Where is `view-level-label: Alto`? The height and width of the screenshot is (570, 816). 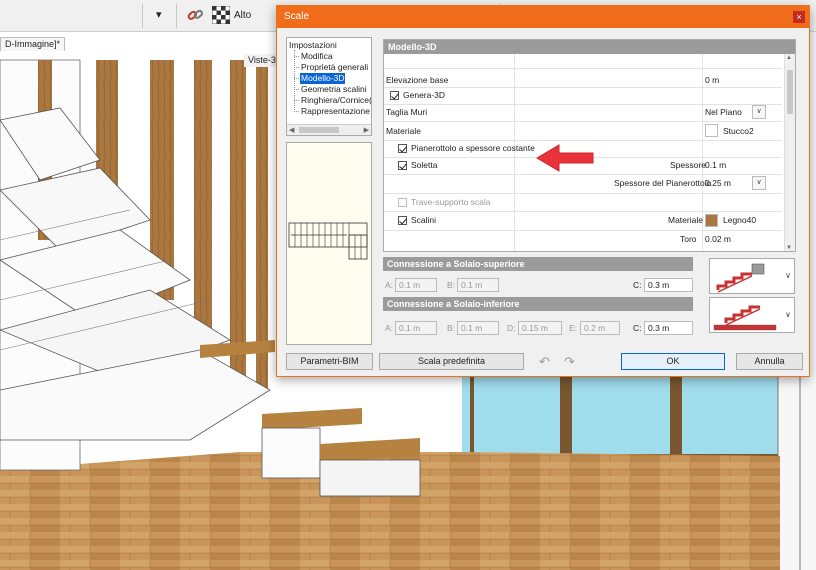
view-level-label: Alto is located at coordinates (242, 15).